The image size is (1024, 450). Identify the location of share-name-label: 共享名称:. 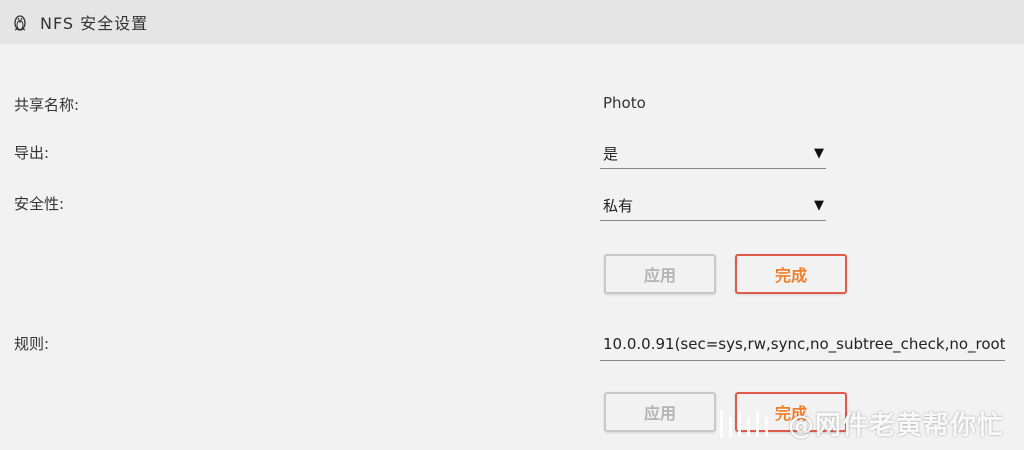
(47, 105).